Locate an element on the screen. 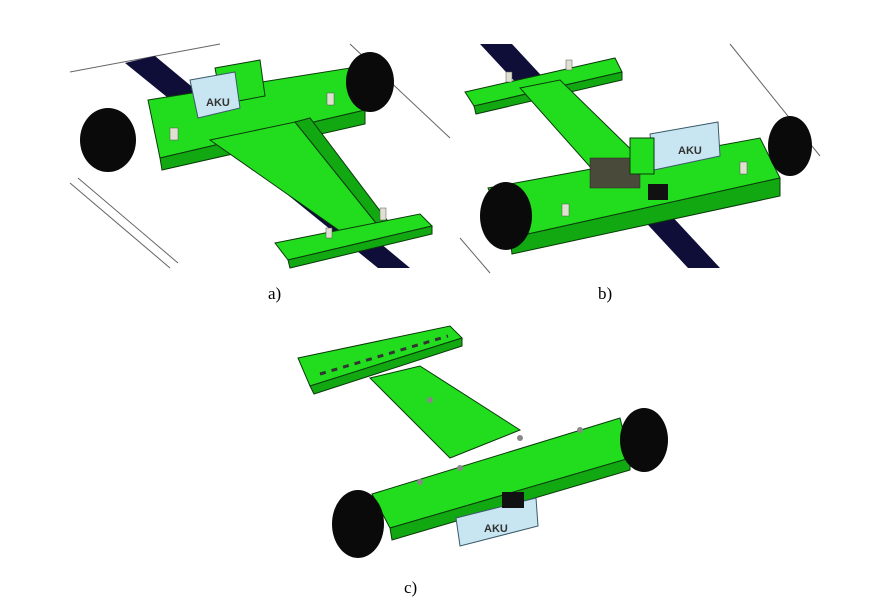 The image size is (894, 616). caption-b: b) is located at coordinates (605, 293).